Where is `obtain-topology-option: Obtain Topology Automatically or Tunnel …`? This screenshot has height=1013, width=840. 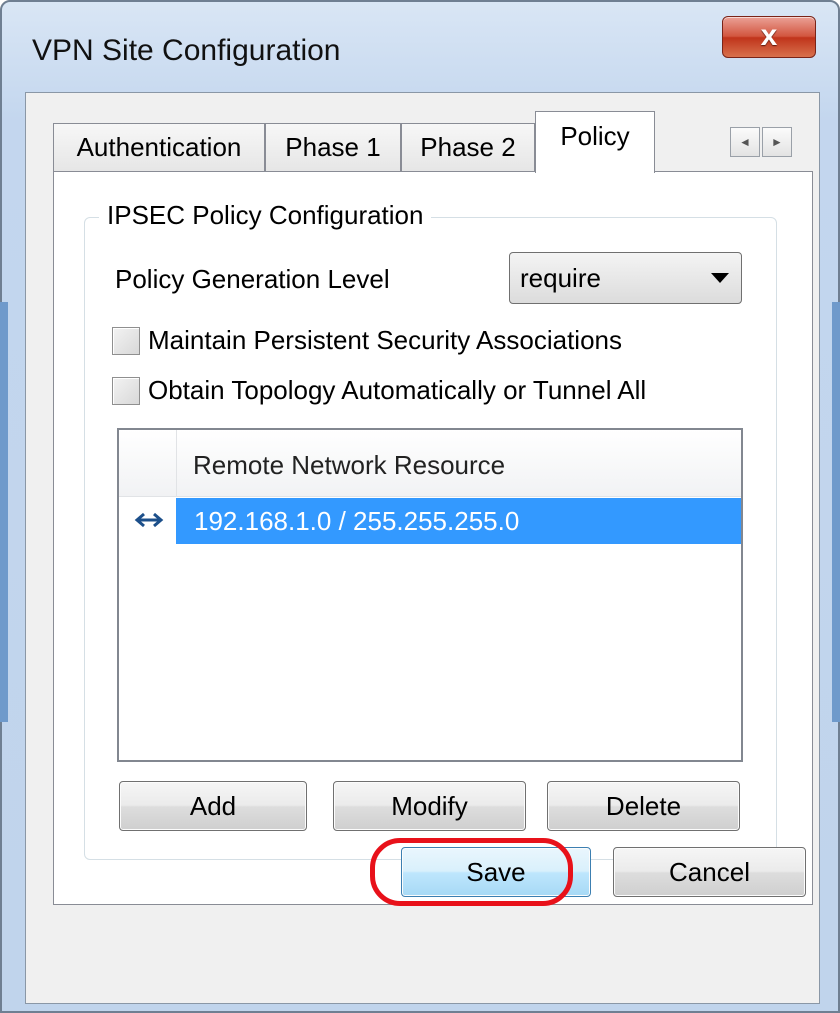
obtain-topology-option: Obtain Topology Automatically or Tunnel … is located at coordinates (379, 390).